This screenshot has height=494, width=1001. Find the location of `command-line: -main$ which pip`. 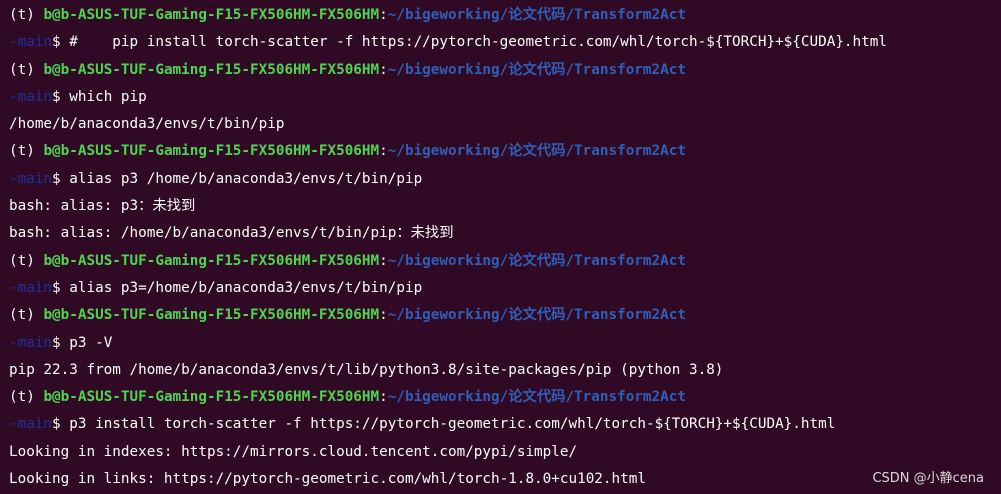

command-line: -main$ which pip is located at coordinates (505, 97).